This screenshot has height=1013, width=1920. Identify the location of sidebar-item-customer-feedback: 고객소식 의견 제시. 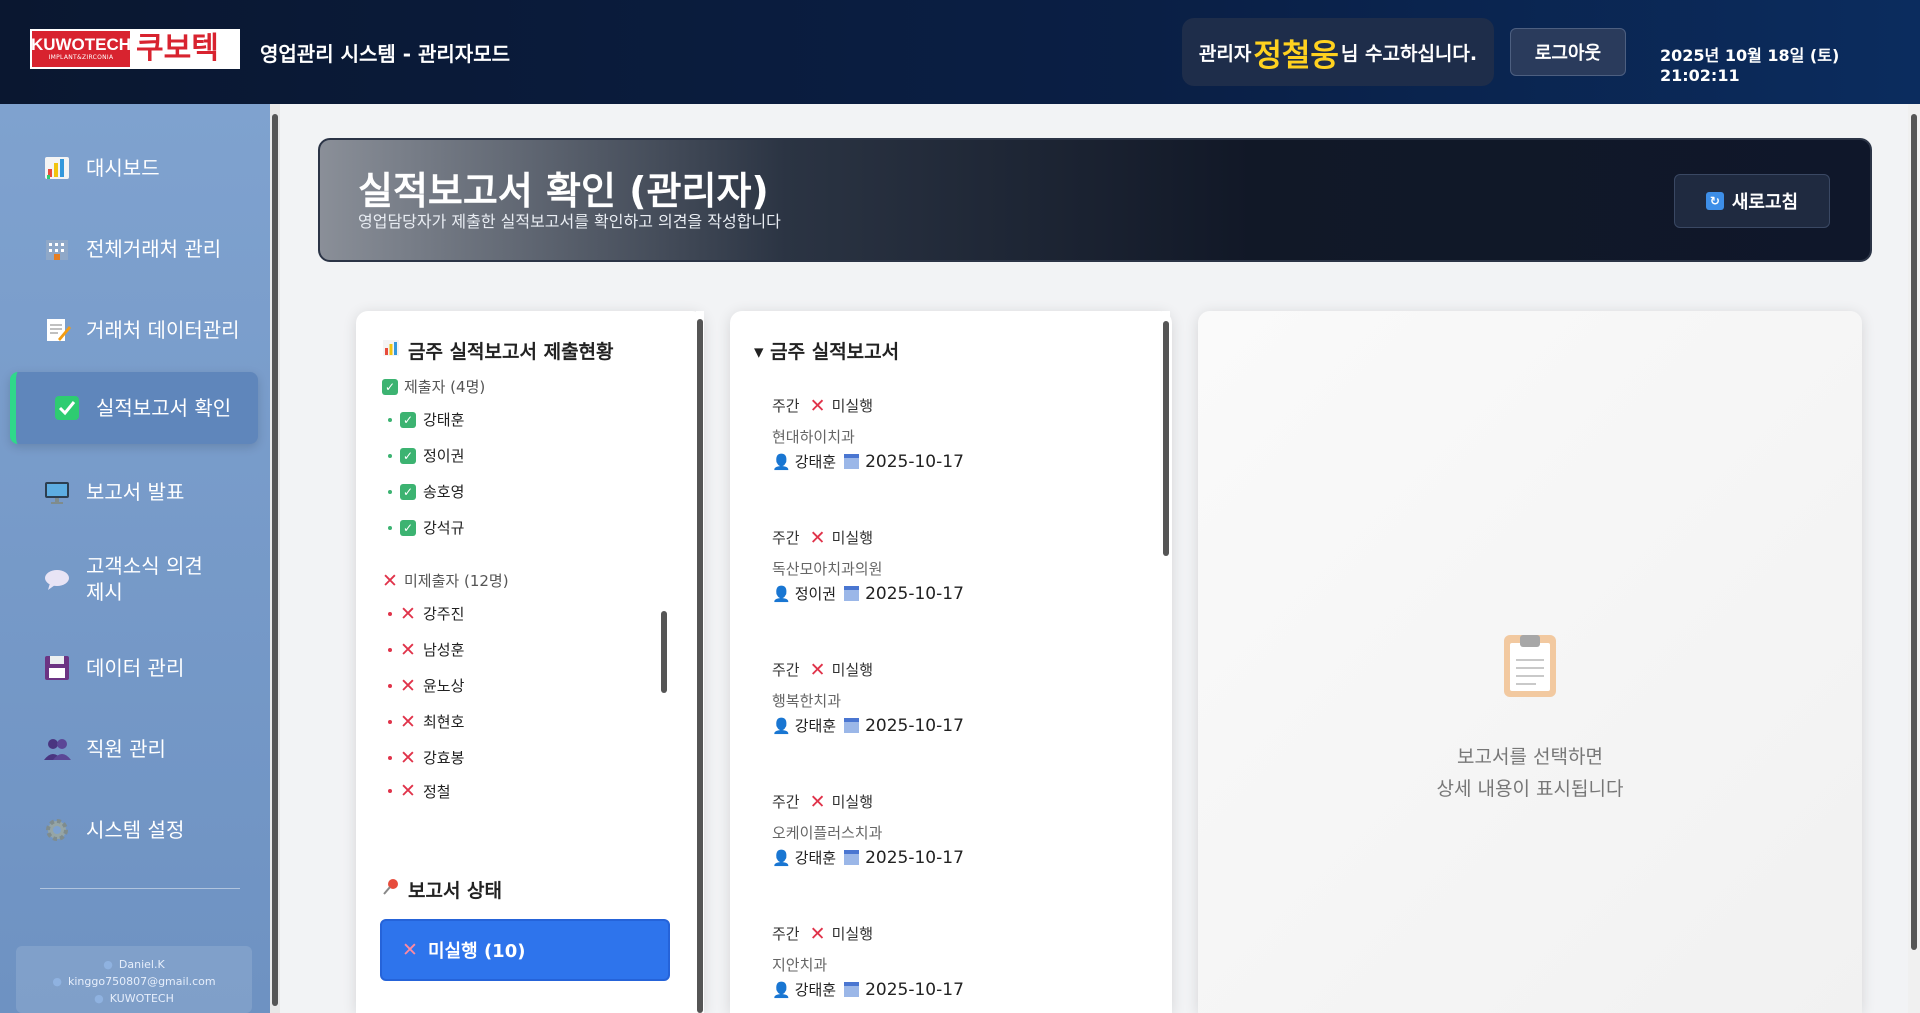
(134, 579).